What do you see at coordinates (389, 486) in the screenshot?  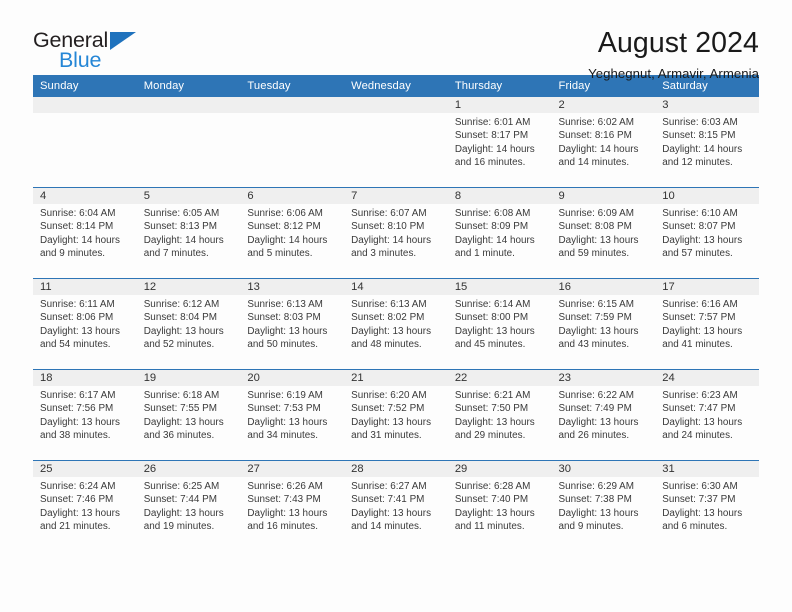 I see `sunrise-text: Sunrise: 6:27 AM` at bounding box center [389, 486].